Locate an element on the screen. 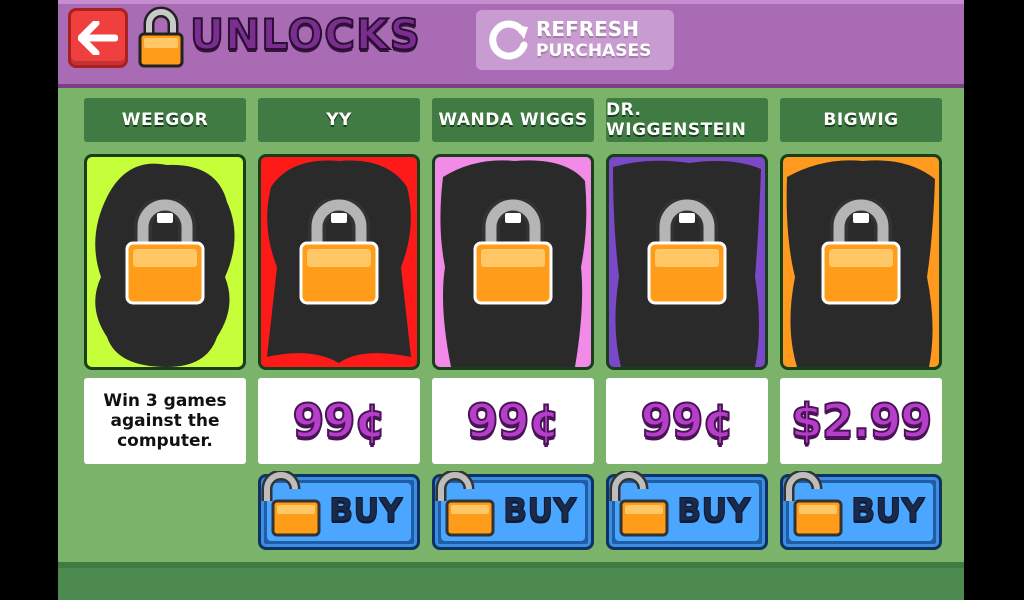  character-name: WANDA WIGGS is located at coordinates (513, 120).